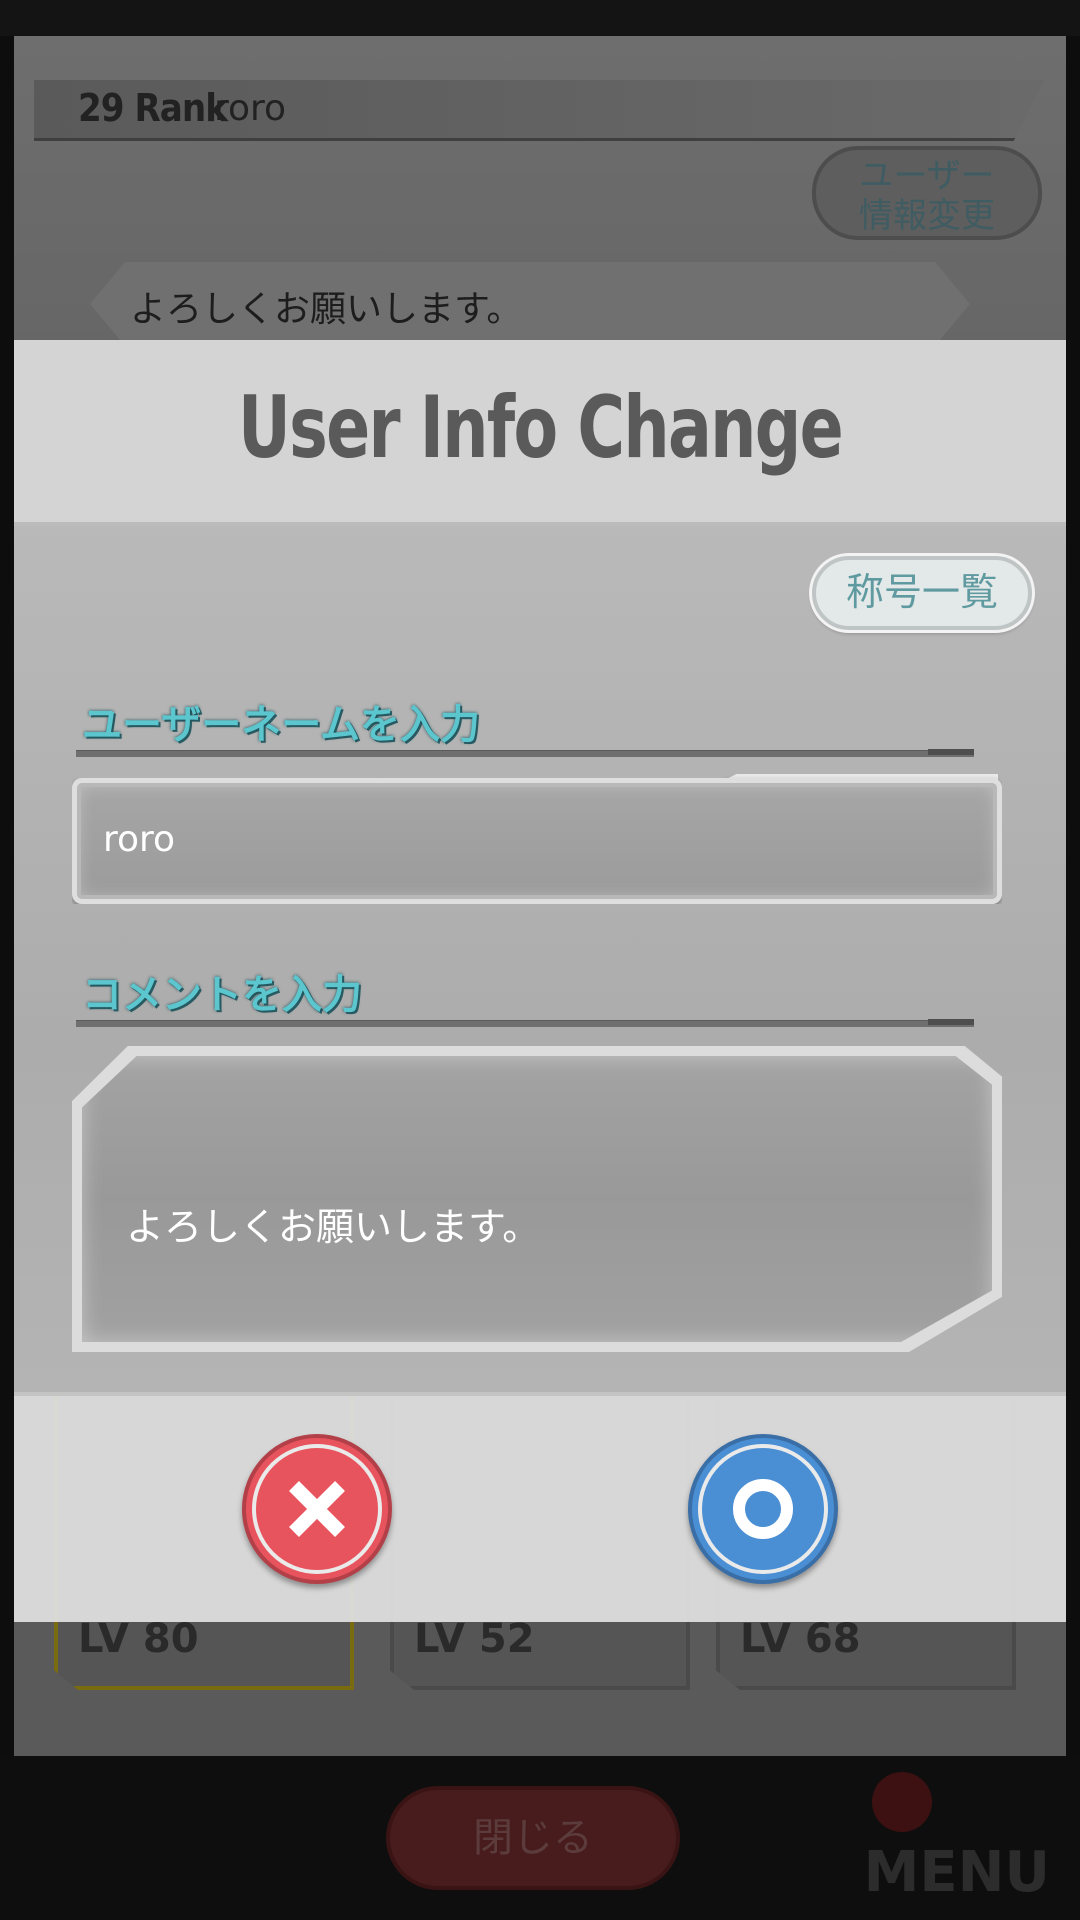 The height and width of the screenshot is (1920, 1080). I want to click on card-level: LV 52, so click(474, 1639).